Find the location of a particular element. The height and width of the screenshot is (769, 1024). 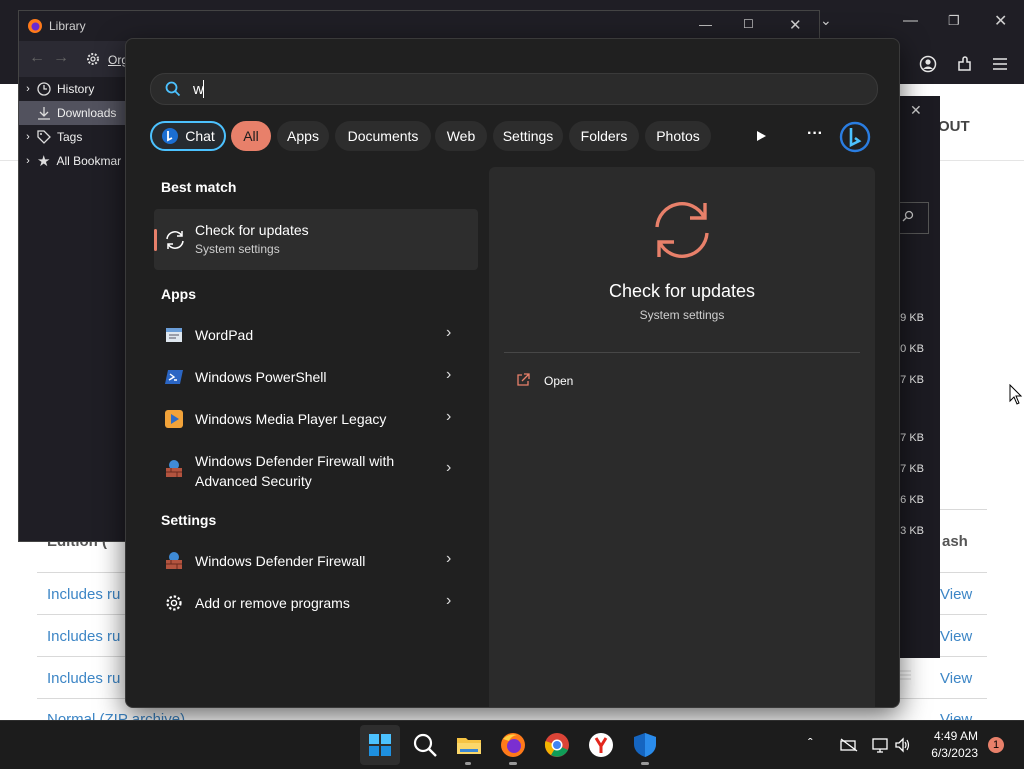

back-arrow-icon: ← is located at coordinates (37, 58).